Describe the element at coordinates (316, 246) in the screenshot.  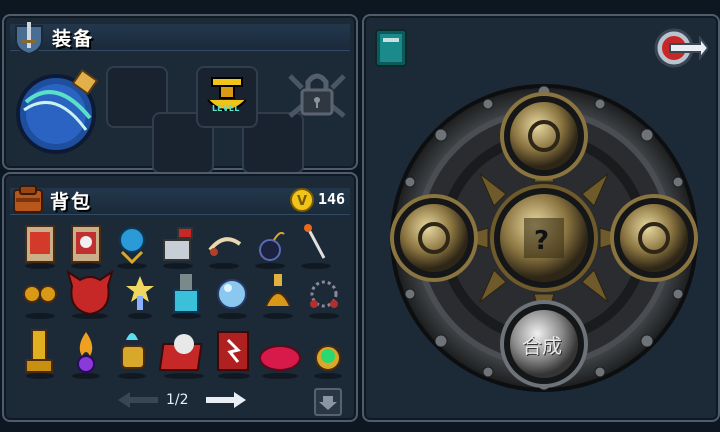
I see `item-flame-staff` at that location.